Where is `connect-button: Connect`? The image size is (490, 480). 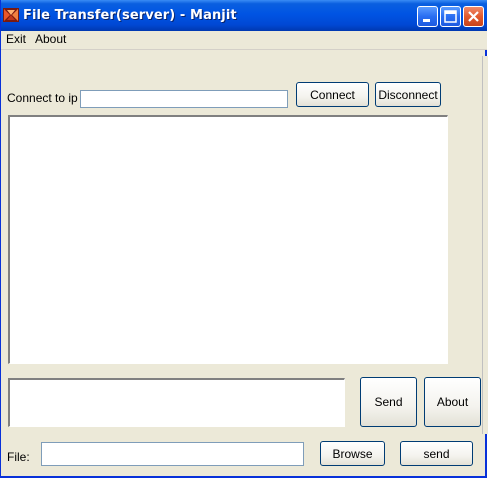
connect-button: Connect is located at coordinates (332, 94).